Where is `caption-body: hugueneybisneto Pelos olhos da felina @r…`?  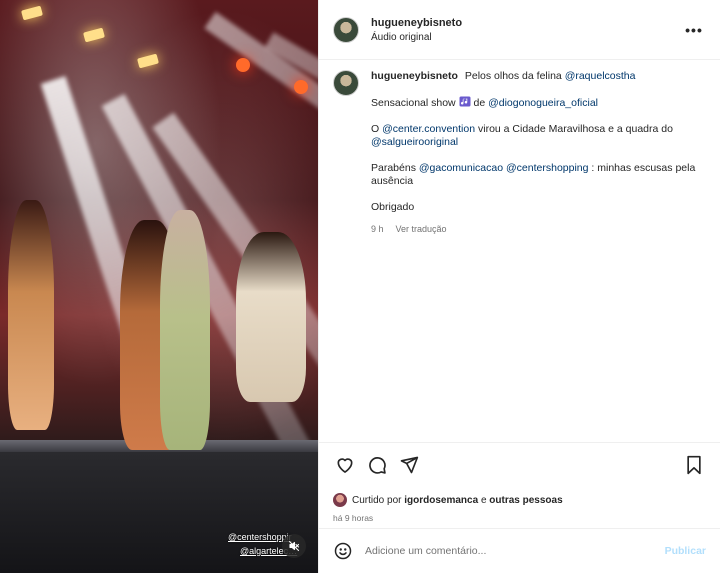
caption-body: hugueneybisneto Pelos olhos da felina @r… is located at coordinates (536, 153).